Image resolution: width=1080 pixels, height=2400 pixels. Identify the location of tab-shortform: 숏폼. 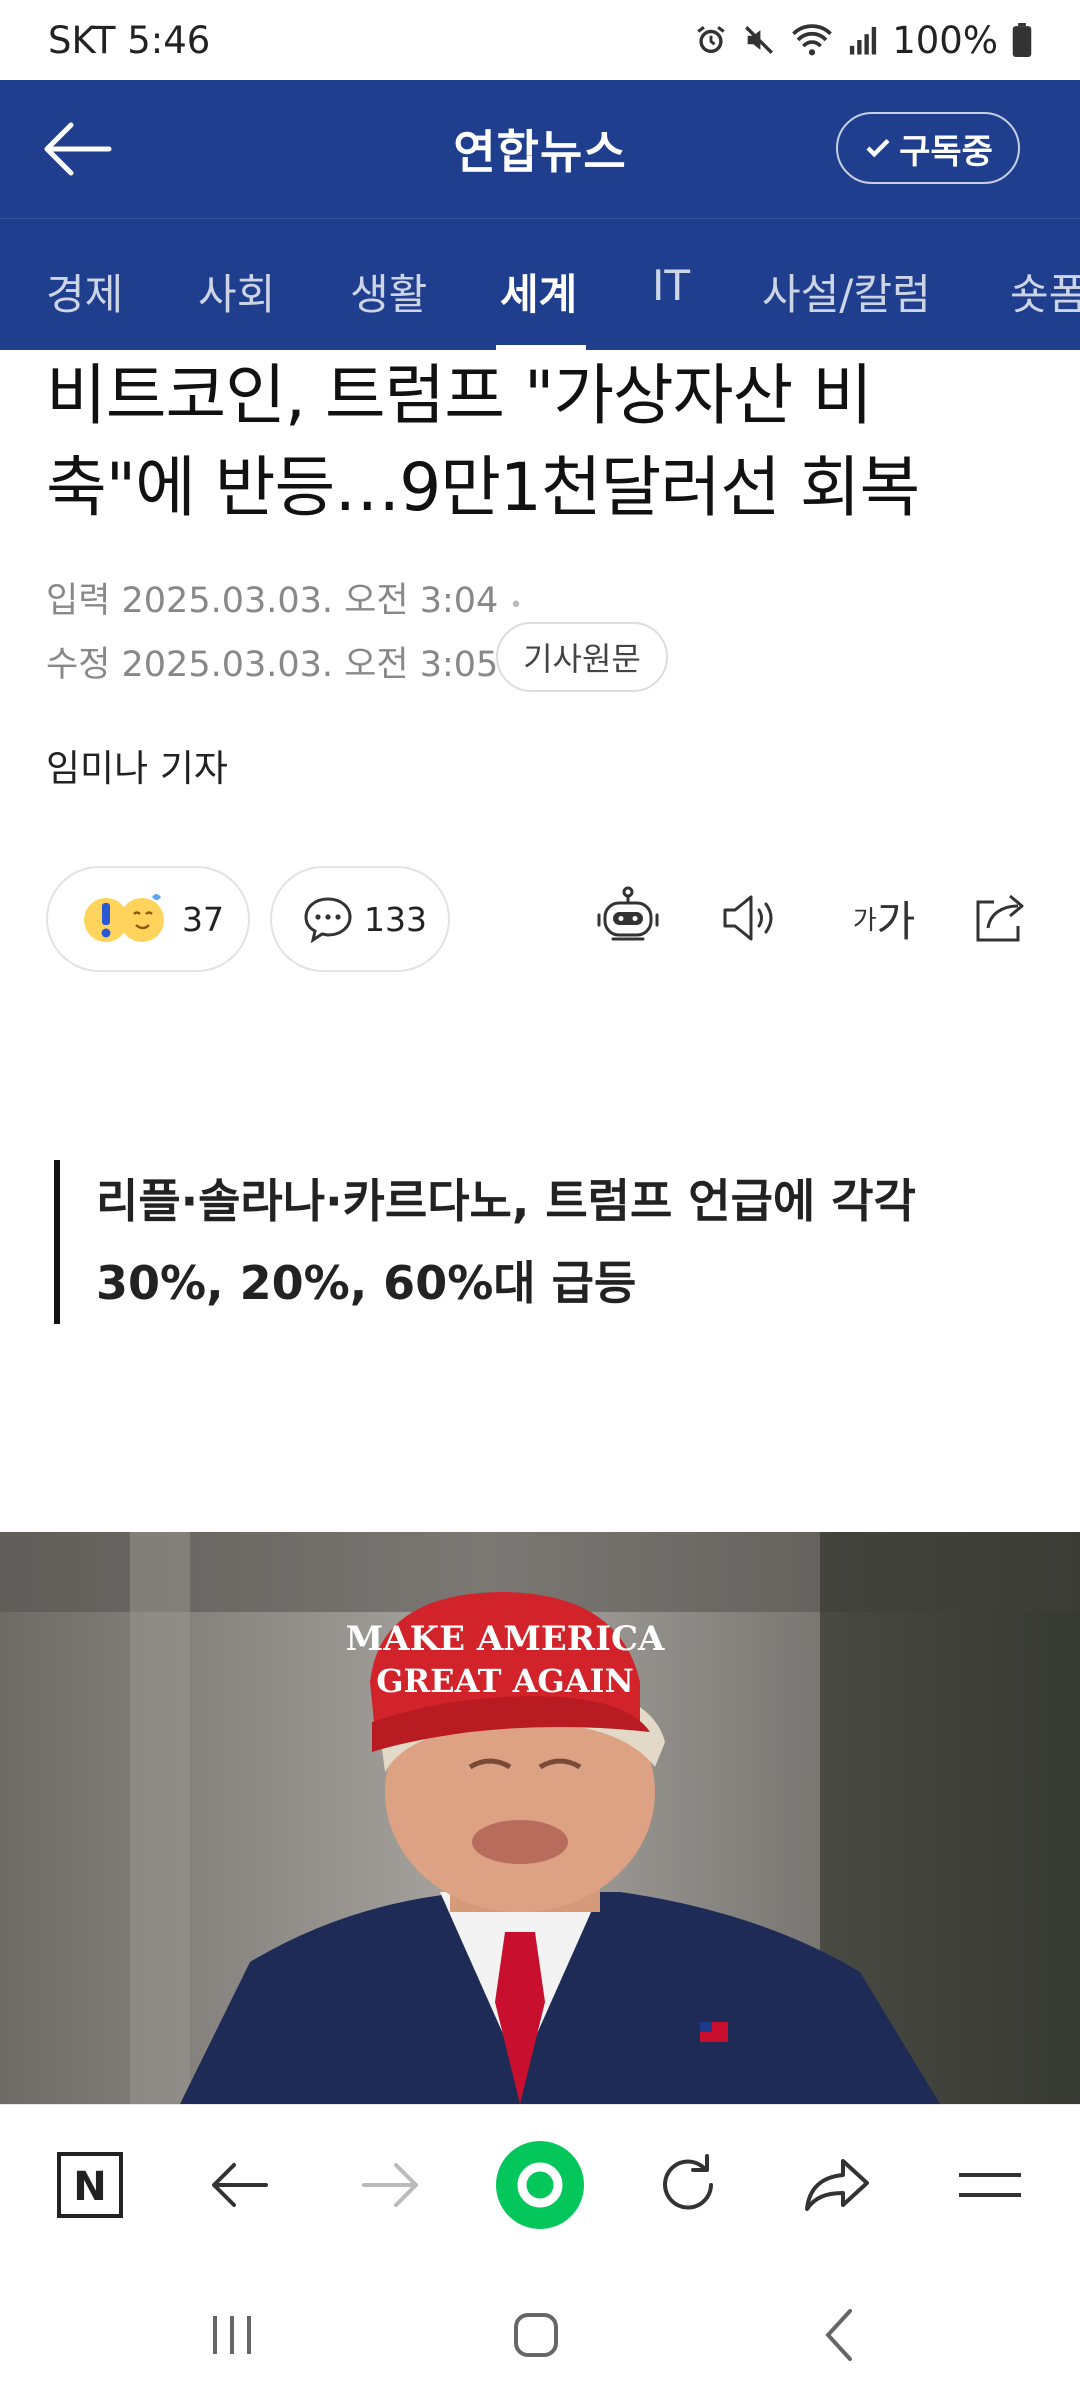
(1045, 291).